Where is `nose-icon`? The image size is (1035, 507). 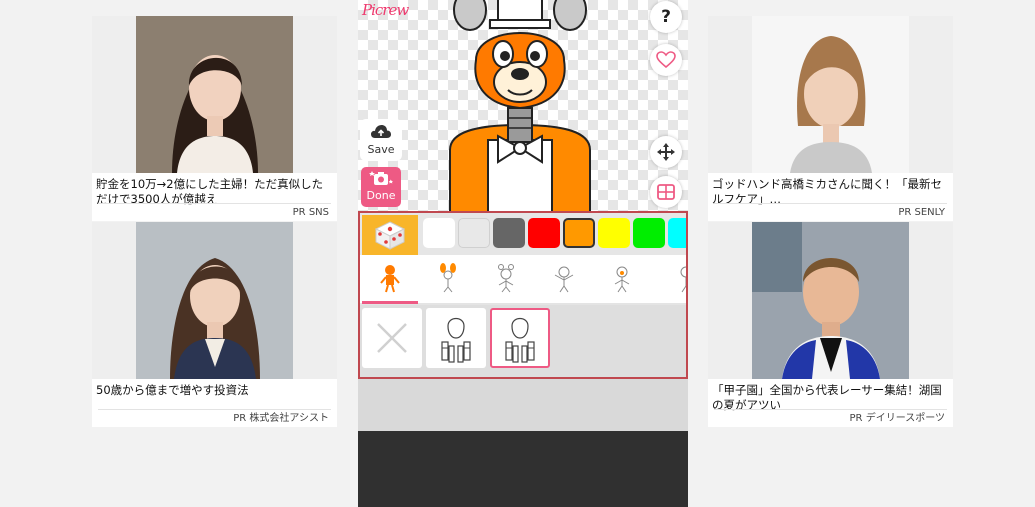
nose-icon is located at coordinates (622, 279).